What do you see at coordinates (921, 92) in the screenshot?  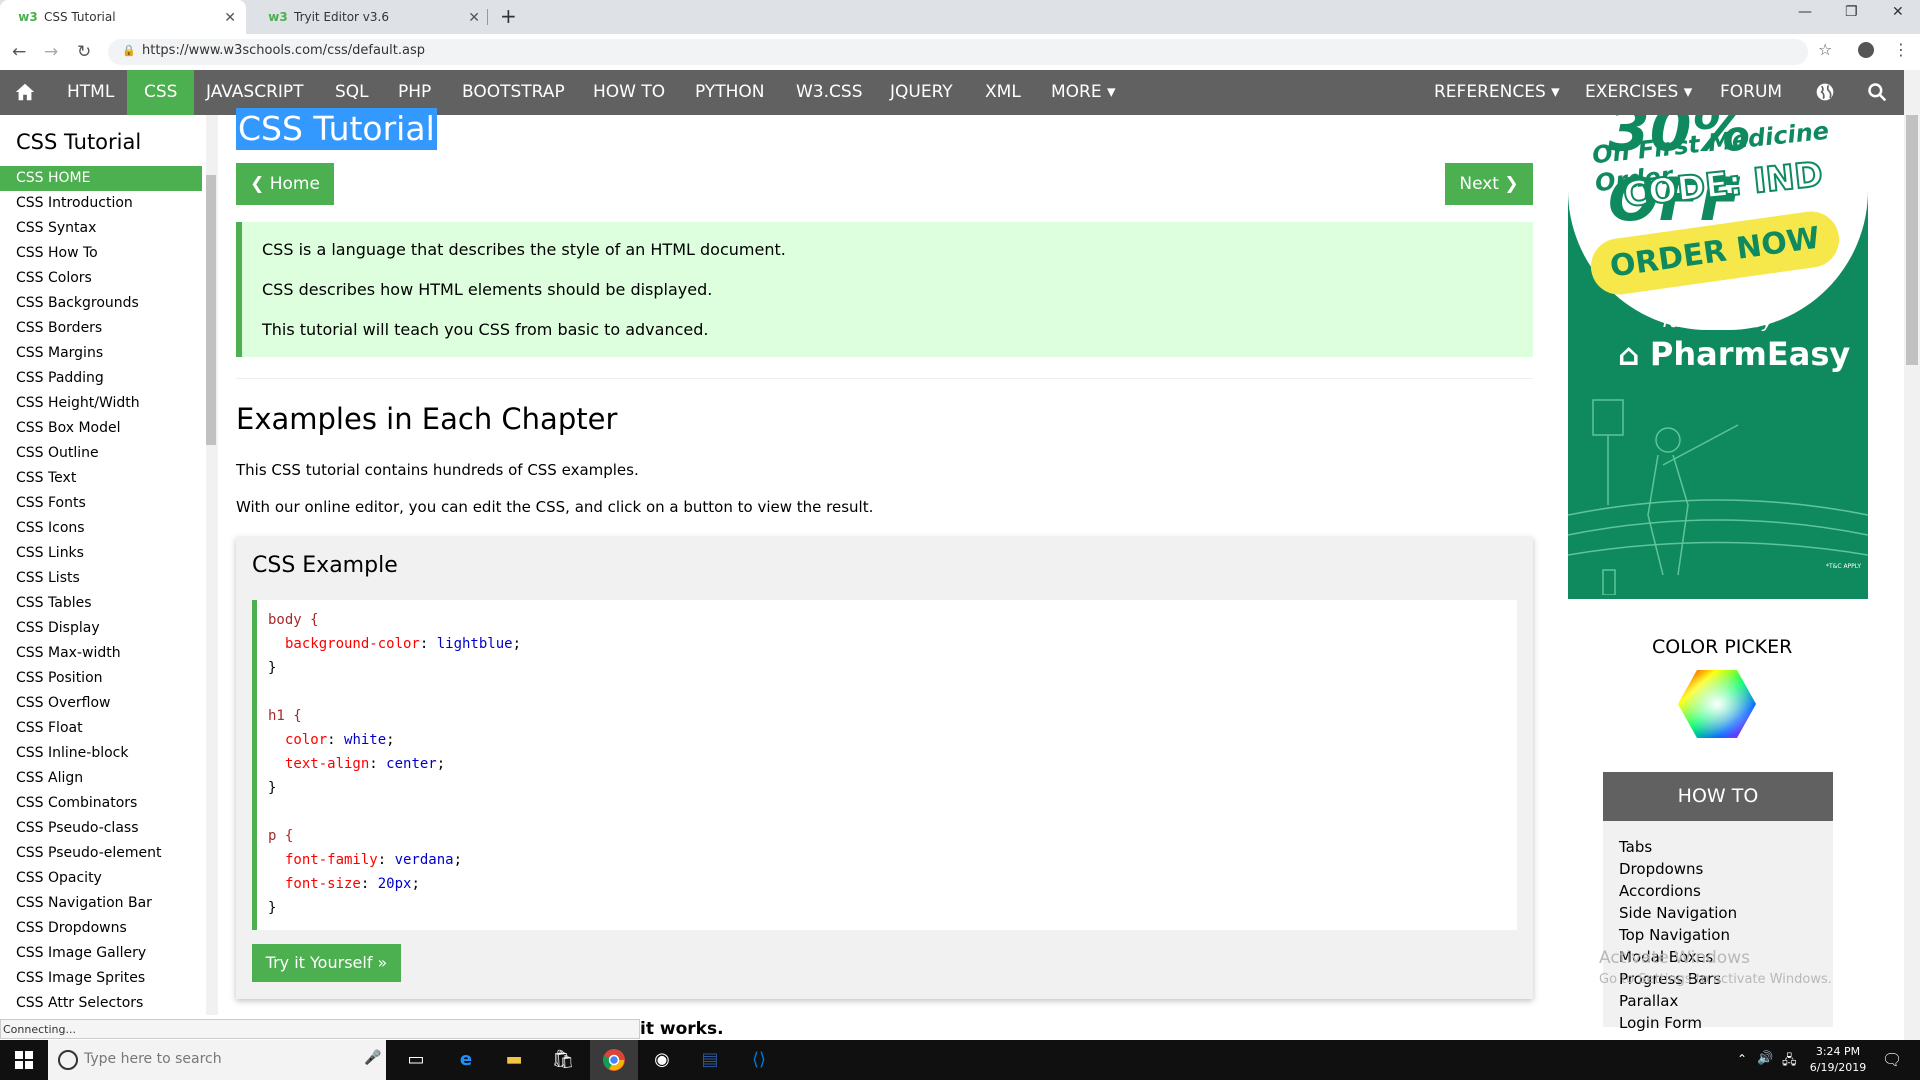 I see `nav-item-jquery: JQUERY` at bounding box center [921, 92].